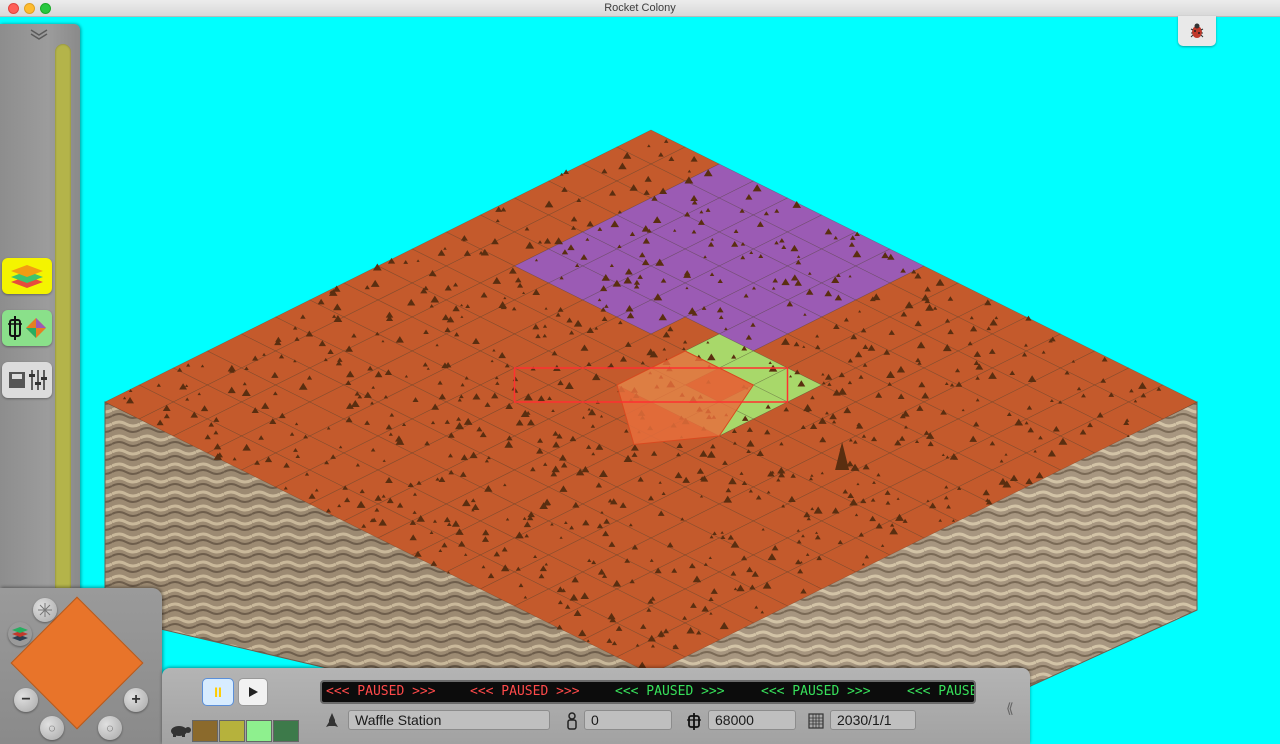 Image resolution: width=1280 pixels, height=744 pixels. Describe the element at coordinates (63, 324) in the screenshot. I see `vertical-slider` at that location.